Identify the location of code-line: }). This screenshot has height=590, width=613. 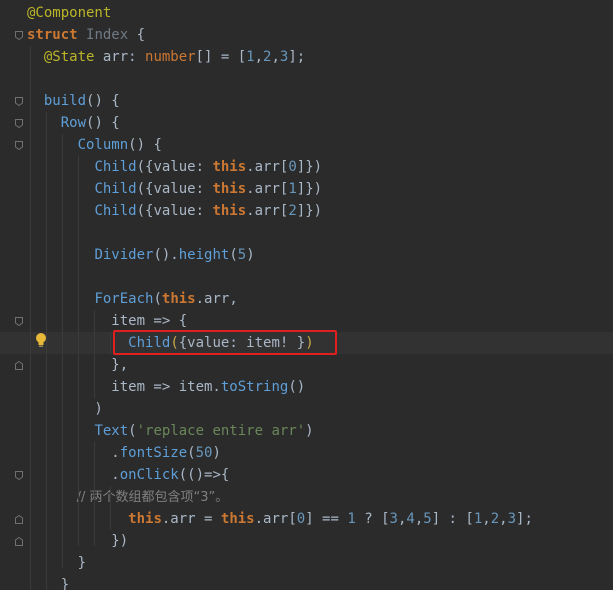
(306, 541).